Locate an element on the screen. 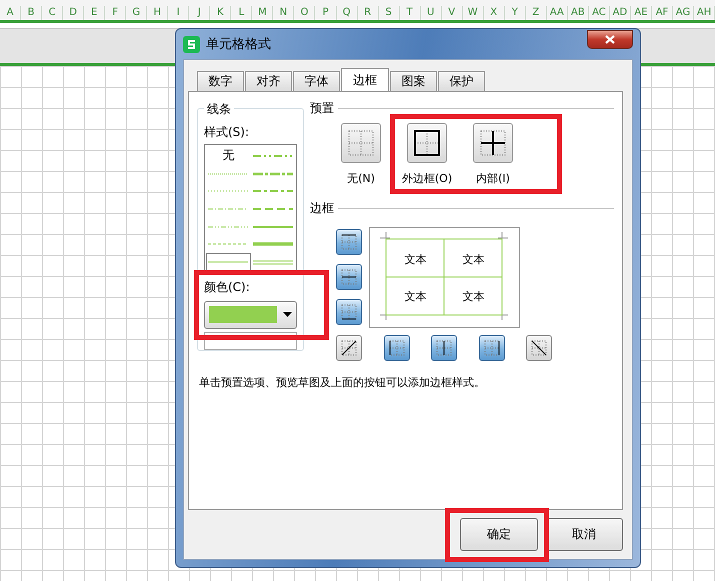 The image size is (715, 581). preset-label: 内部(I) is located at coordinates (493, 178).